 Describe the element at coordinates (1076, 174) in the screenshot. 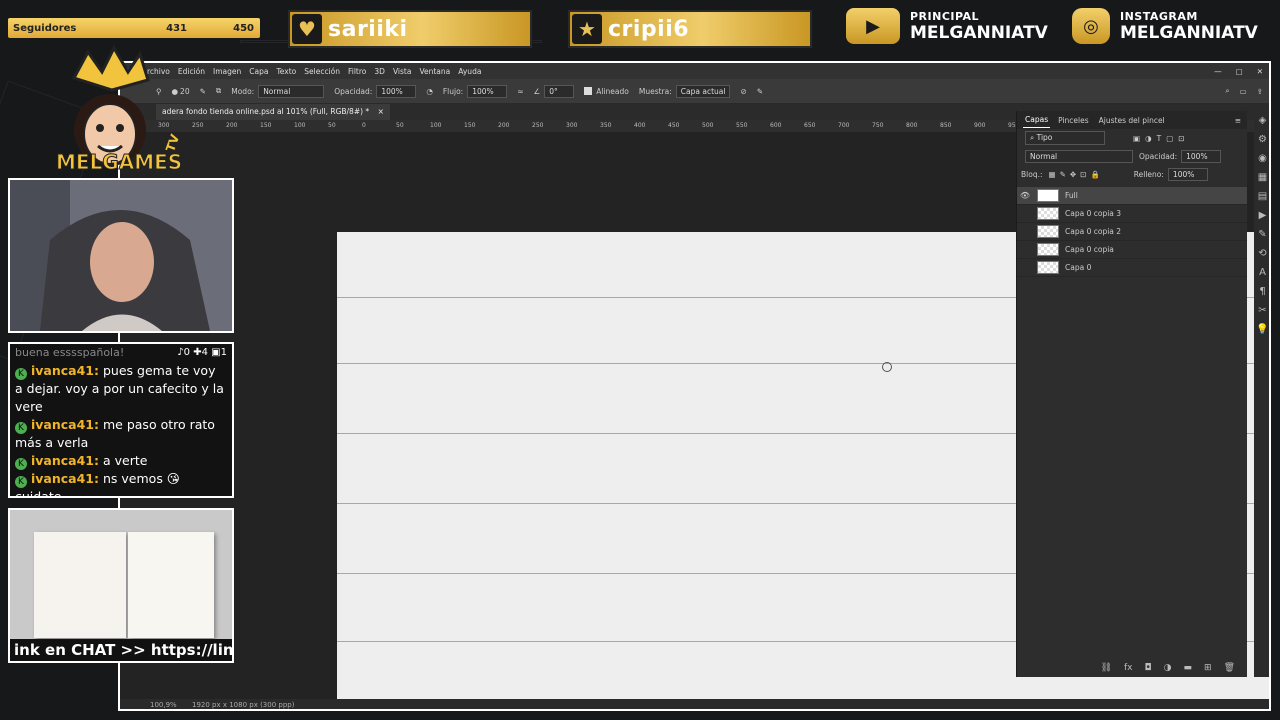

I see `lock-icons: ▦✎✥⊡🔒` at that location.